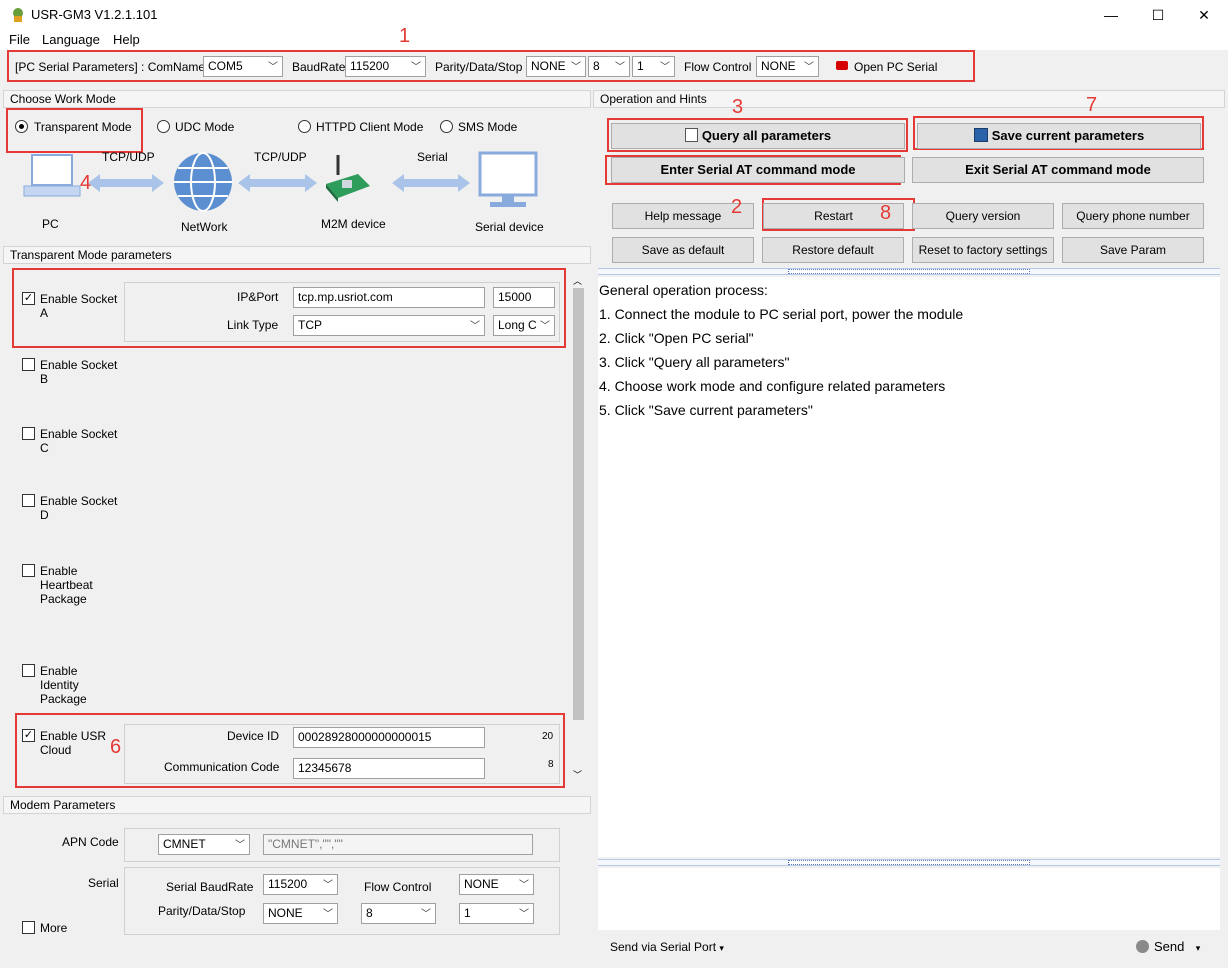 The height and width of the screenshot is (968, 1228). Describe the element at coordinates (909, 899) in the screenshot. I see `send-input-area` at that location.